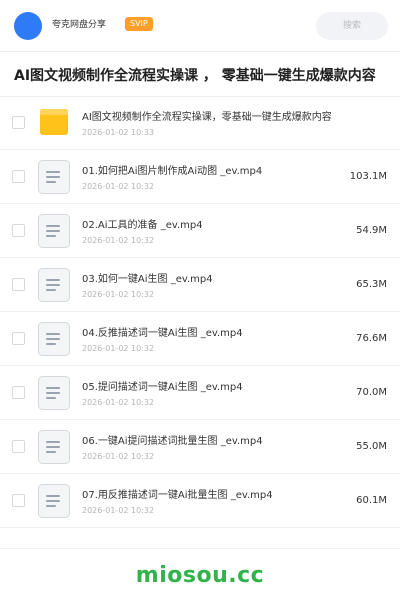 This screenshot has height=600, width=400. Describe the element at coordinates (207, 117) in the screenshot. I see `file-name: AI图文视频制作全流程实操课，零基础一键生成爆款内容` at that location.